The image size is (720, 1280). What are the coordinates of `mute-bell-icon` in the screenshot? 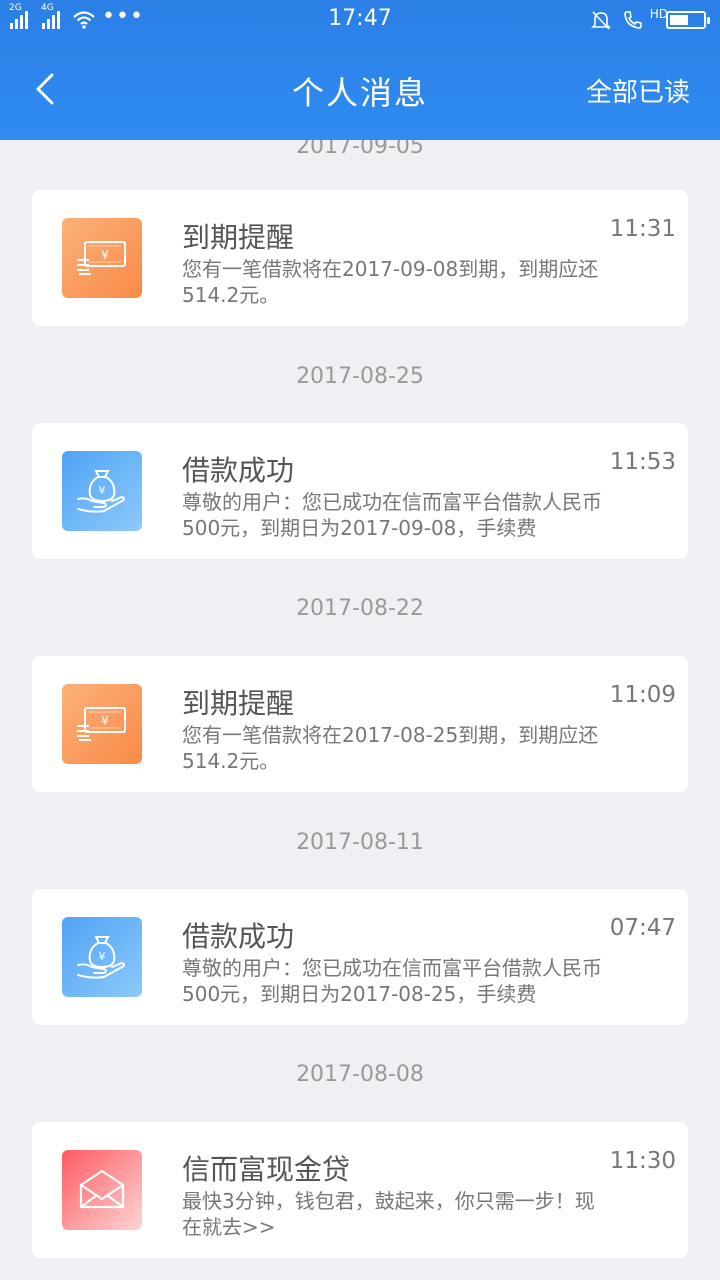 It's located at (601, 20).